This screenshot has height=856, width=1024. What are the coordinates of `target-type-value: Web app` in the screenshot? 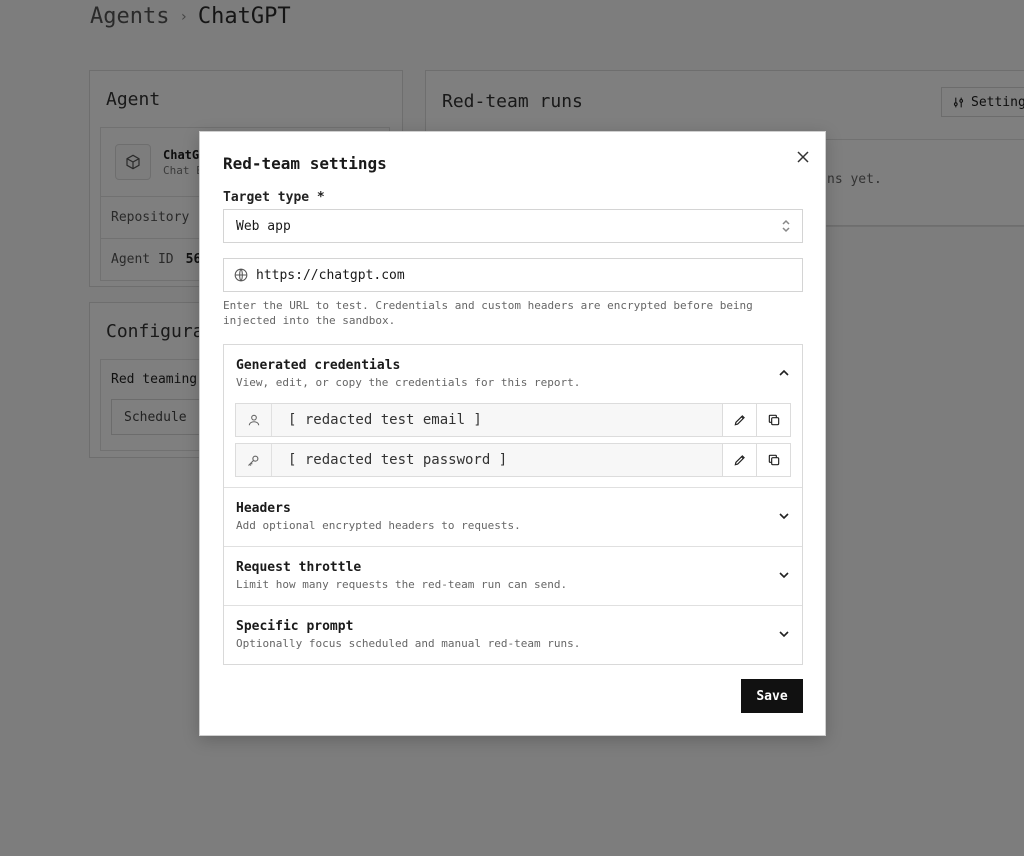 It's located at (263, 226).